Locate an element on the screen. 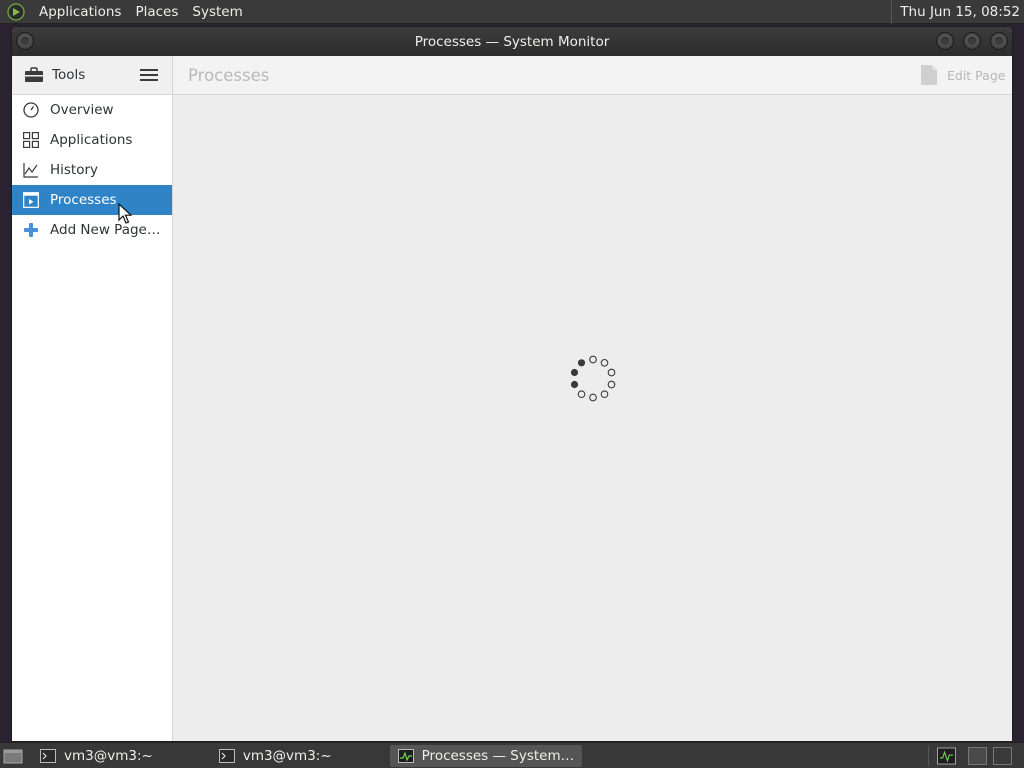 Image resolution: width=1024 pixels, height=768 pixels. sidebar-item-overview: Overview is located at coordinates (92, 110).